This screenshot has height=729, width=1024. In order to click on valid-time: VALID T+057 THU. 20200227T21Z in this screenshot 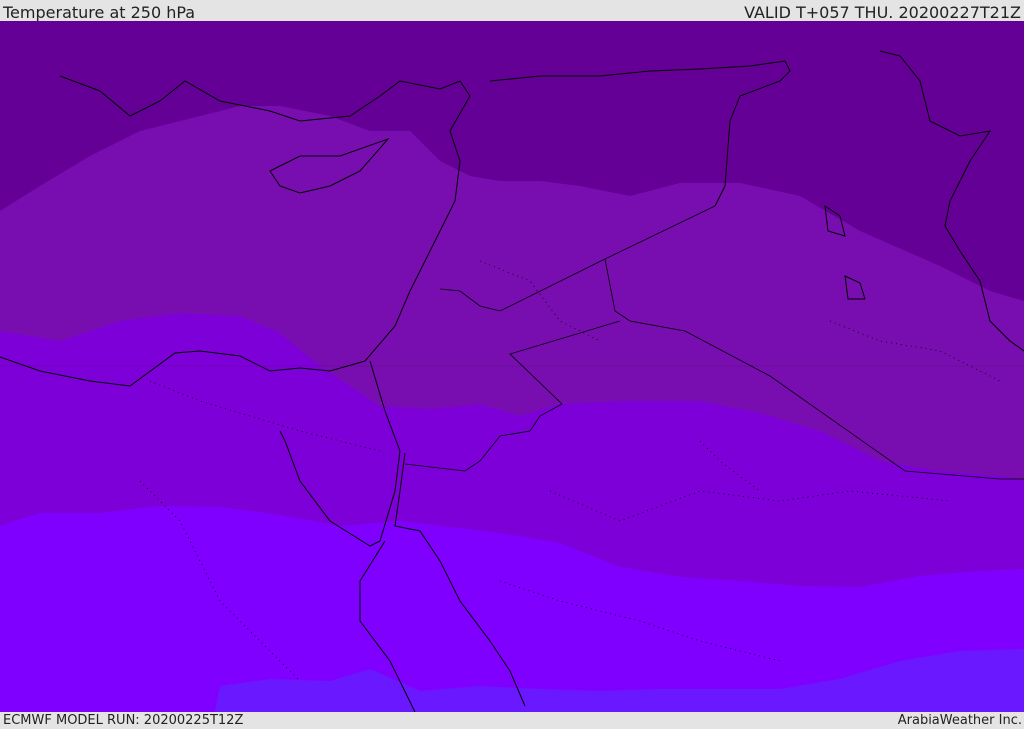, I will do `click(882, 12)`.